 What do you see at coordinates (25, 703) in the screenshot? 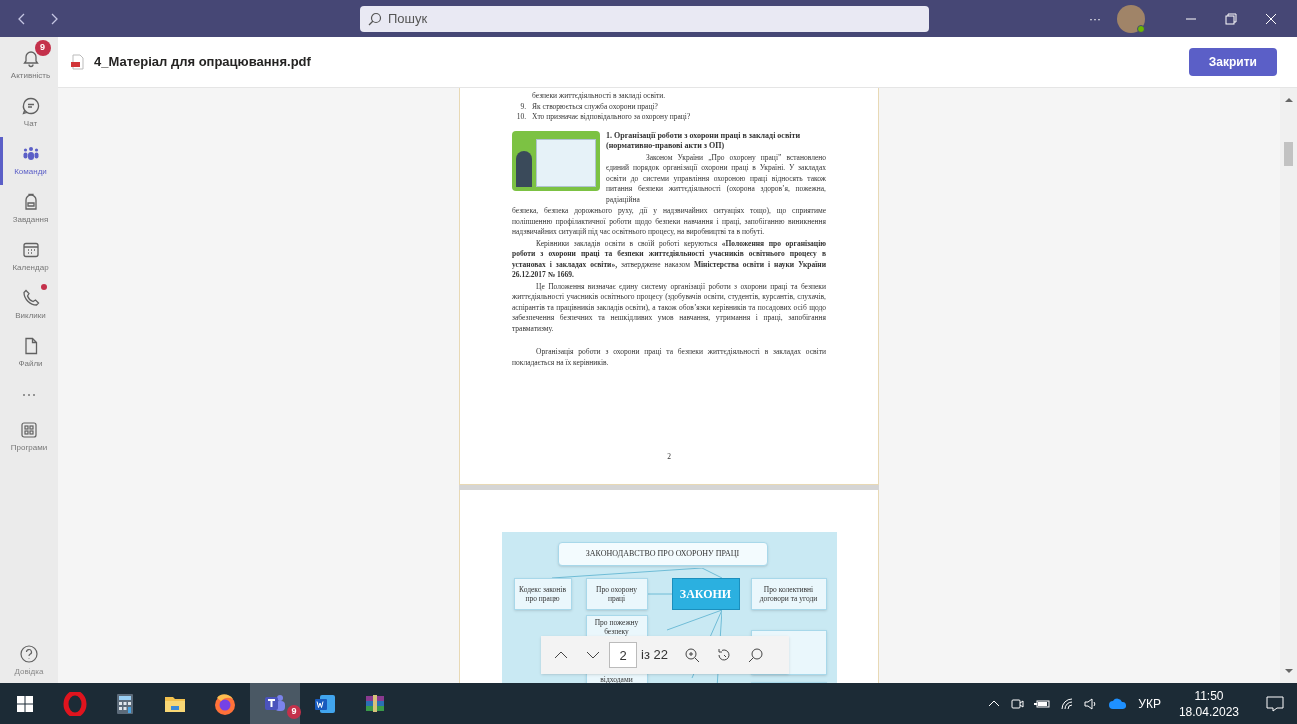
I see `windows-logo-icon` at bounding box center [25, 703].